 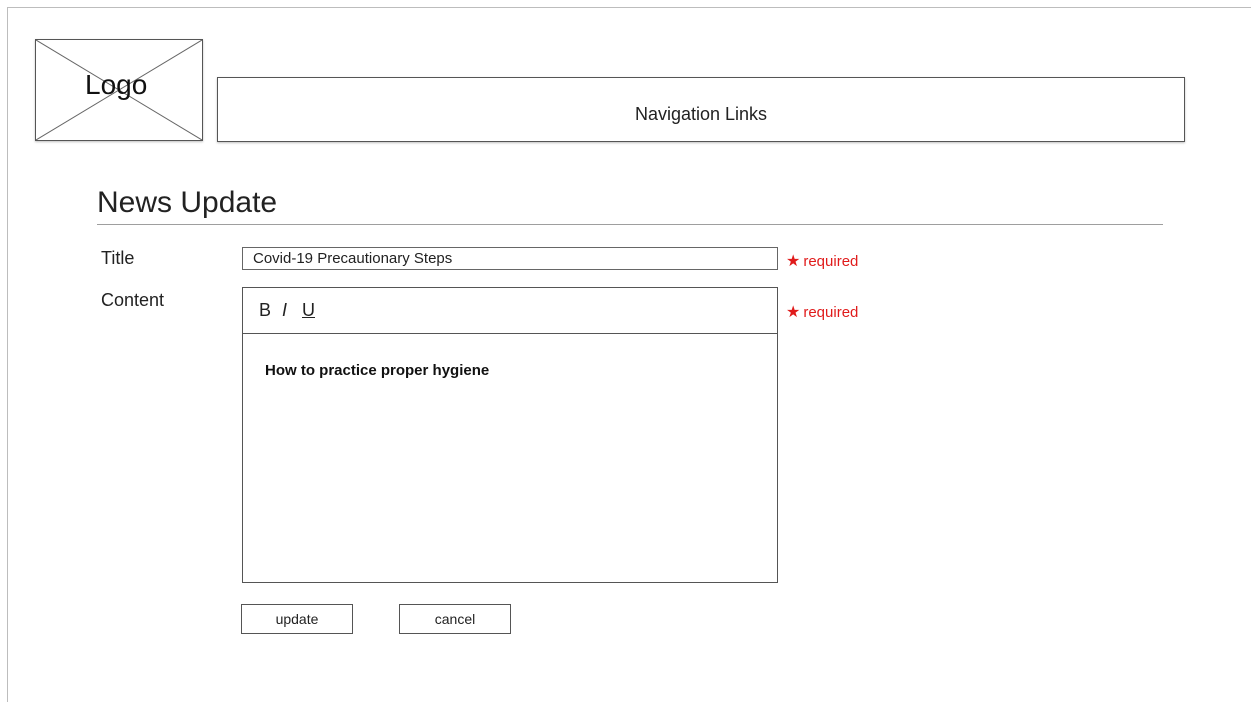 I want to click on content-label: Content, so click(x=133, y=300).